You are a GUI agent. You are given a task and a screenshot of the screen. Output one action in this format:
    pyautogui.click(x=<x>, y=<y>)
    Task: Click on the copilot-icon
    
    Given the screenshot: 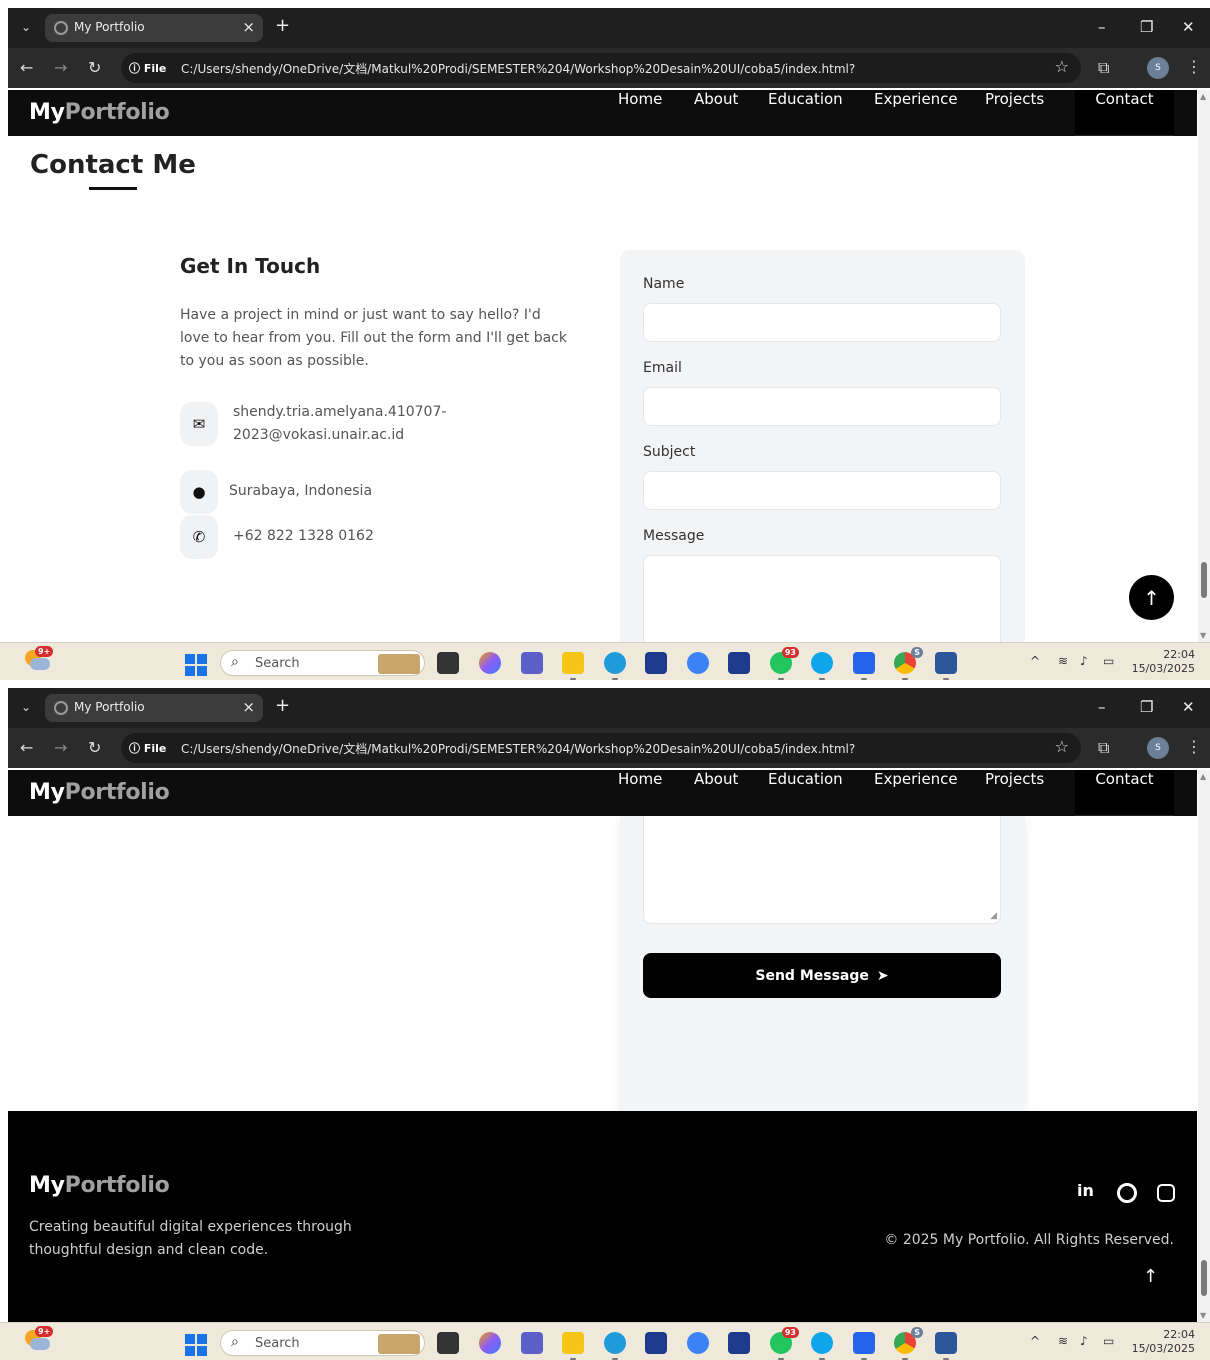 What is the action you would take?
    pyautogui.click(x=490, y=663)
    